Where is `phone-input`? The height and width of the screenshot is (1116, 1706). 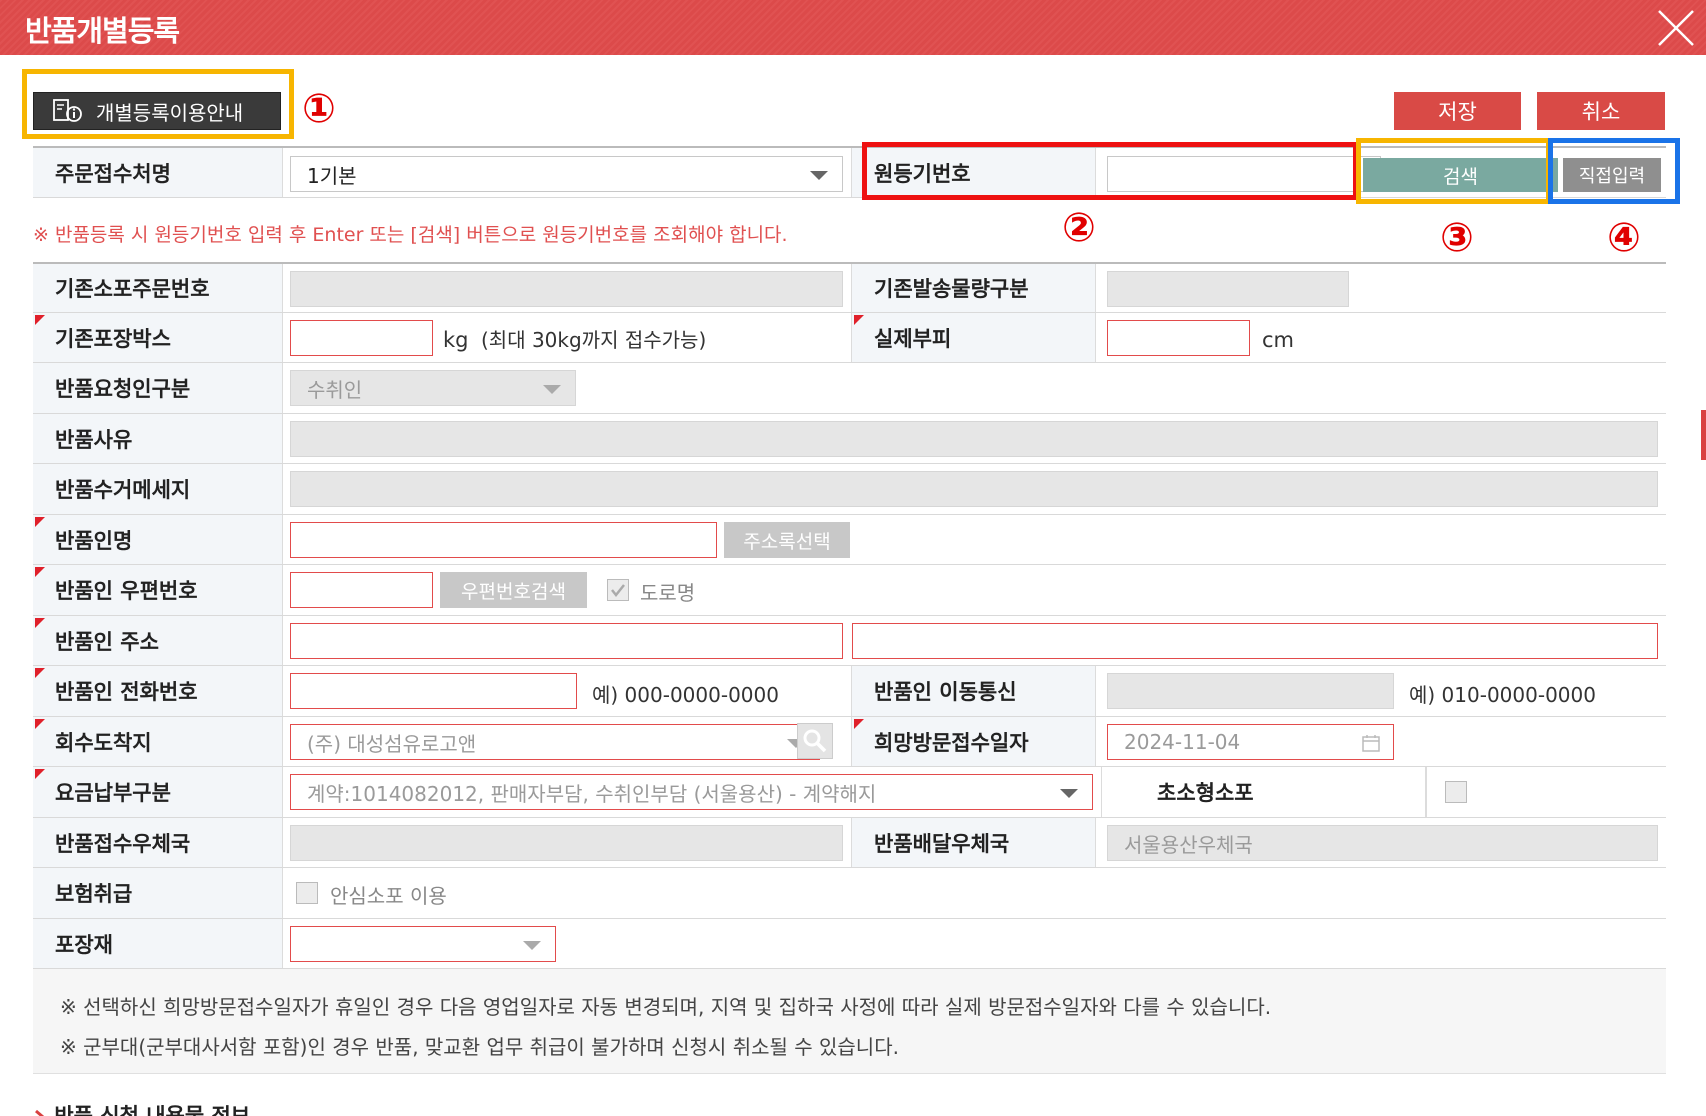 phone-input is located at coordinates (433, 691).